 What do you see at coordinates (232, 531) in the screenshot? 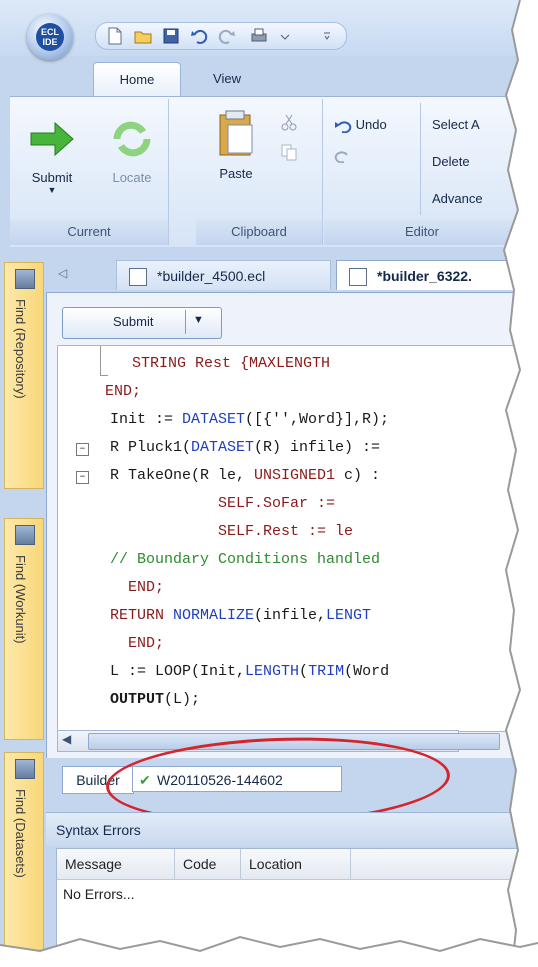
I see `code-line-7: SELF.Rest := le` at bounding box center [232, 531].